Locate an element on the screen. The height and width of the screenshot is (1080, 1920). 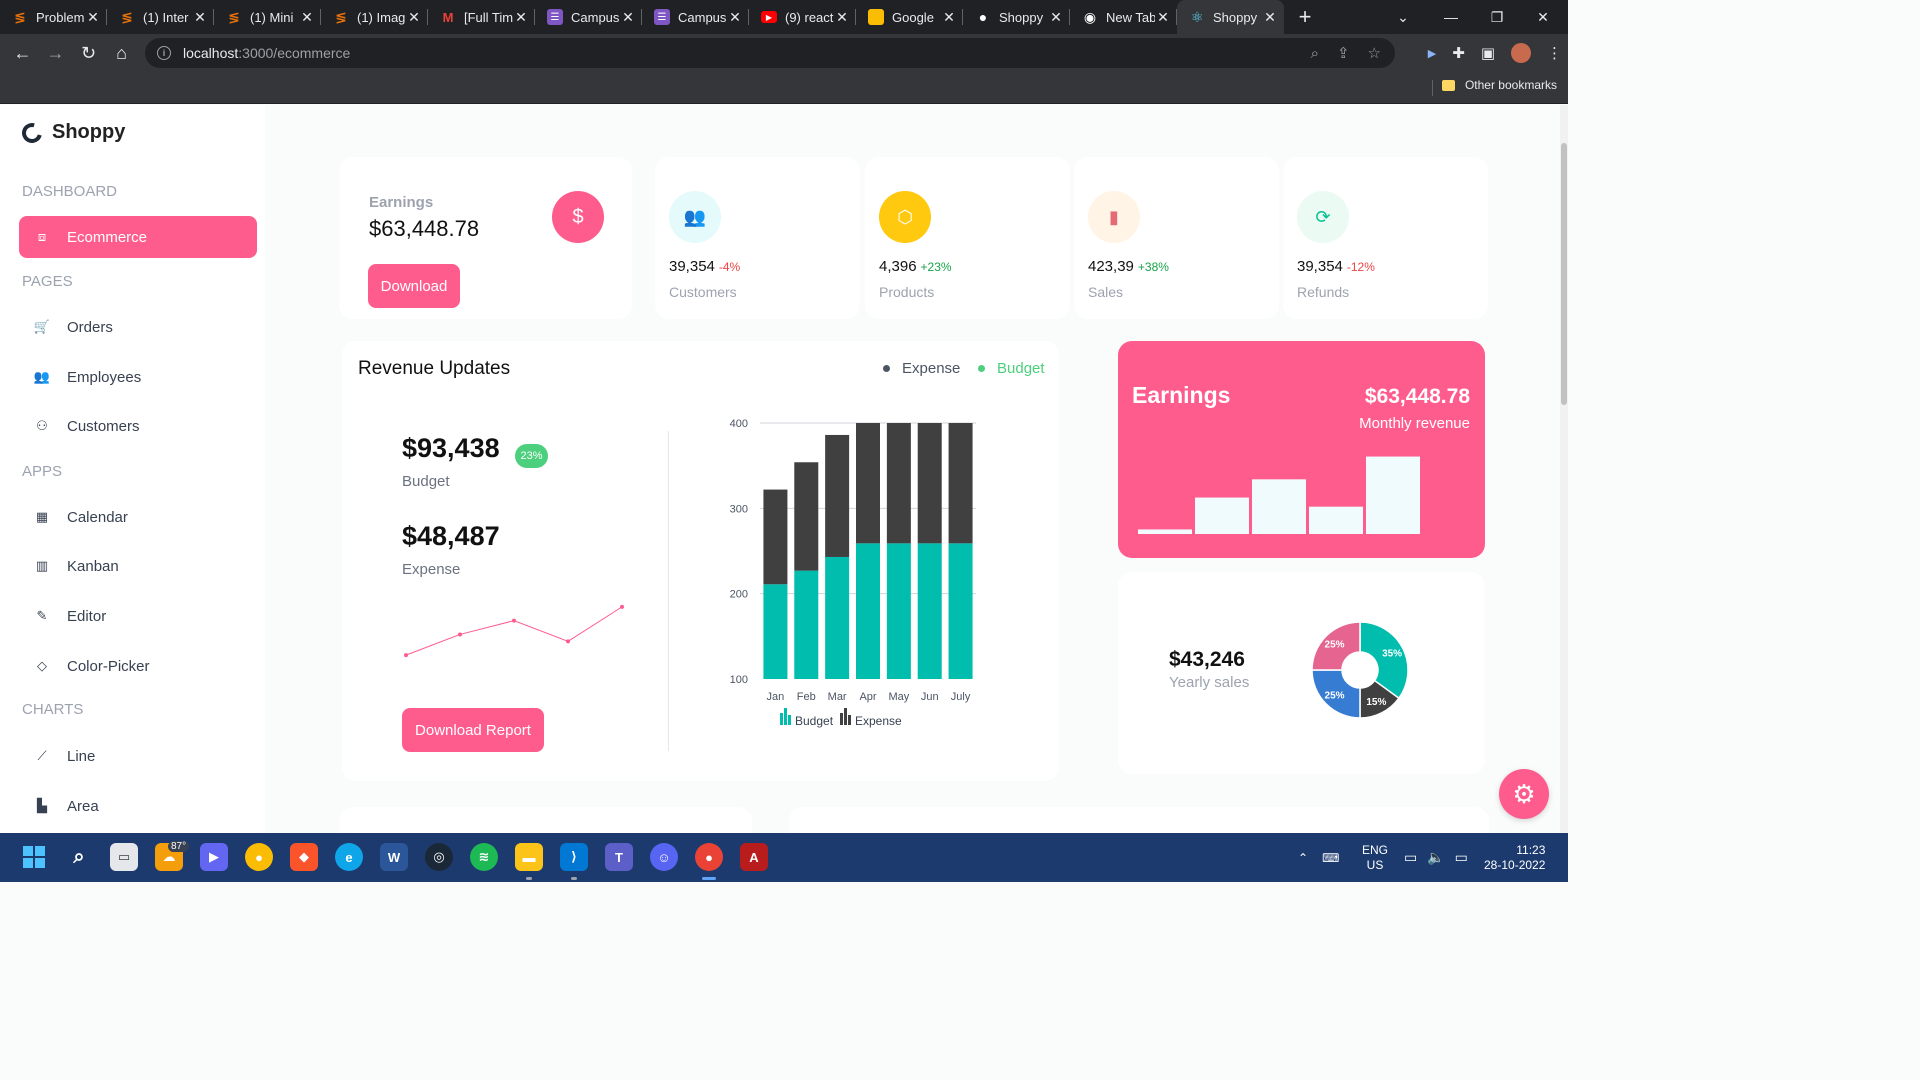
teams-icon: T is located at coordinates (619, 857).